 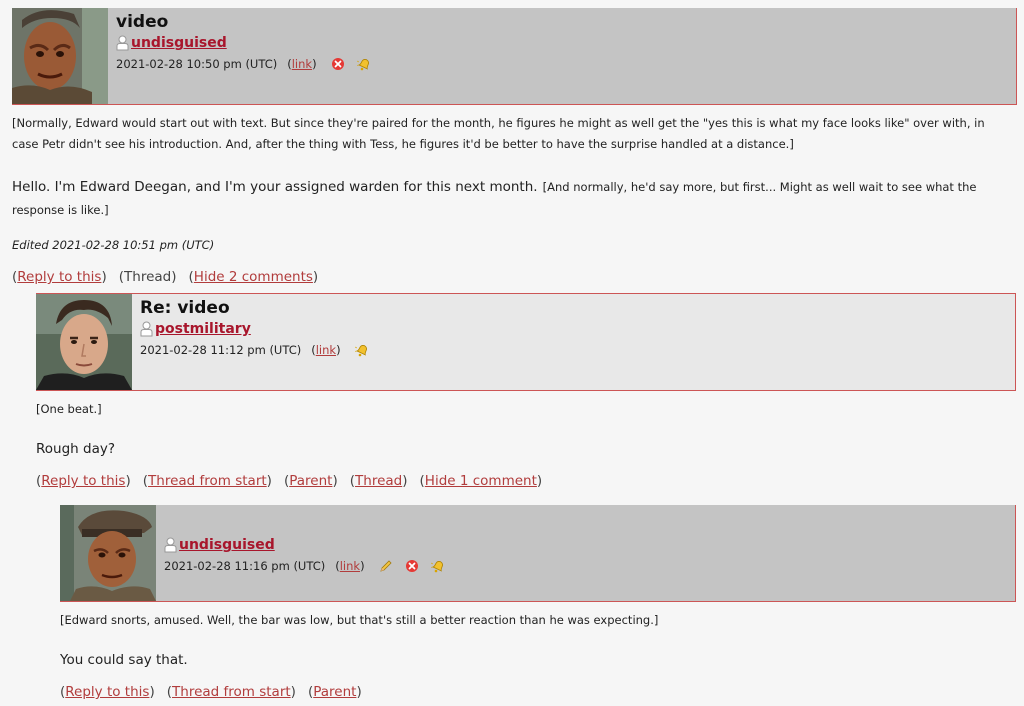 I want to click on comment-title: video, so click(x=142, y=22).